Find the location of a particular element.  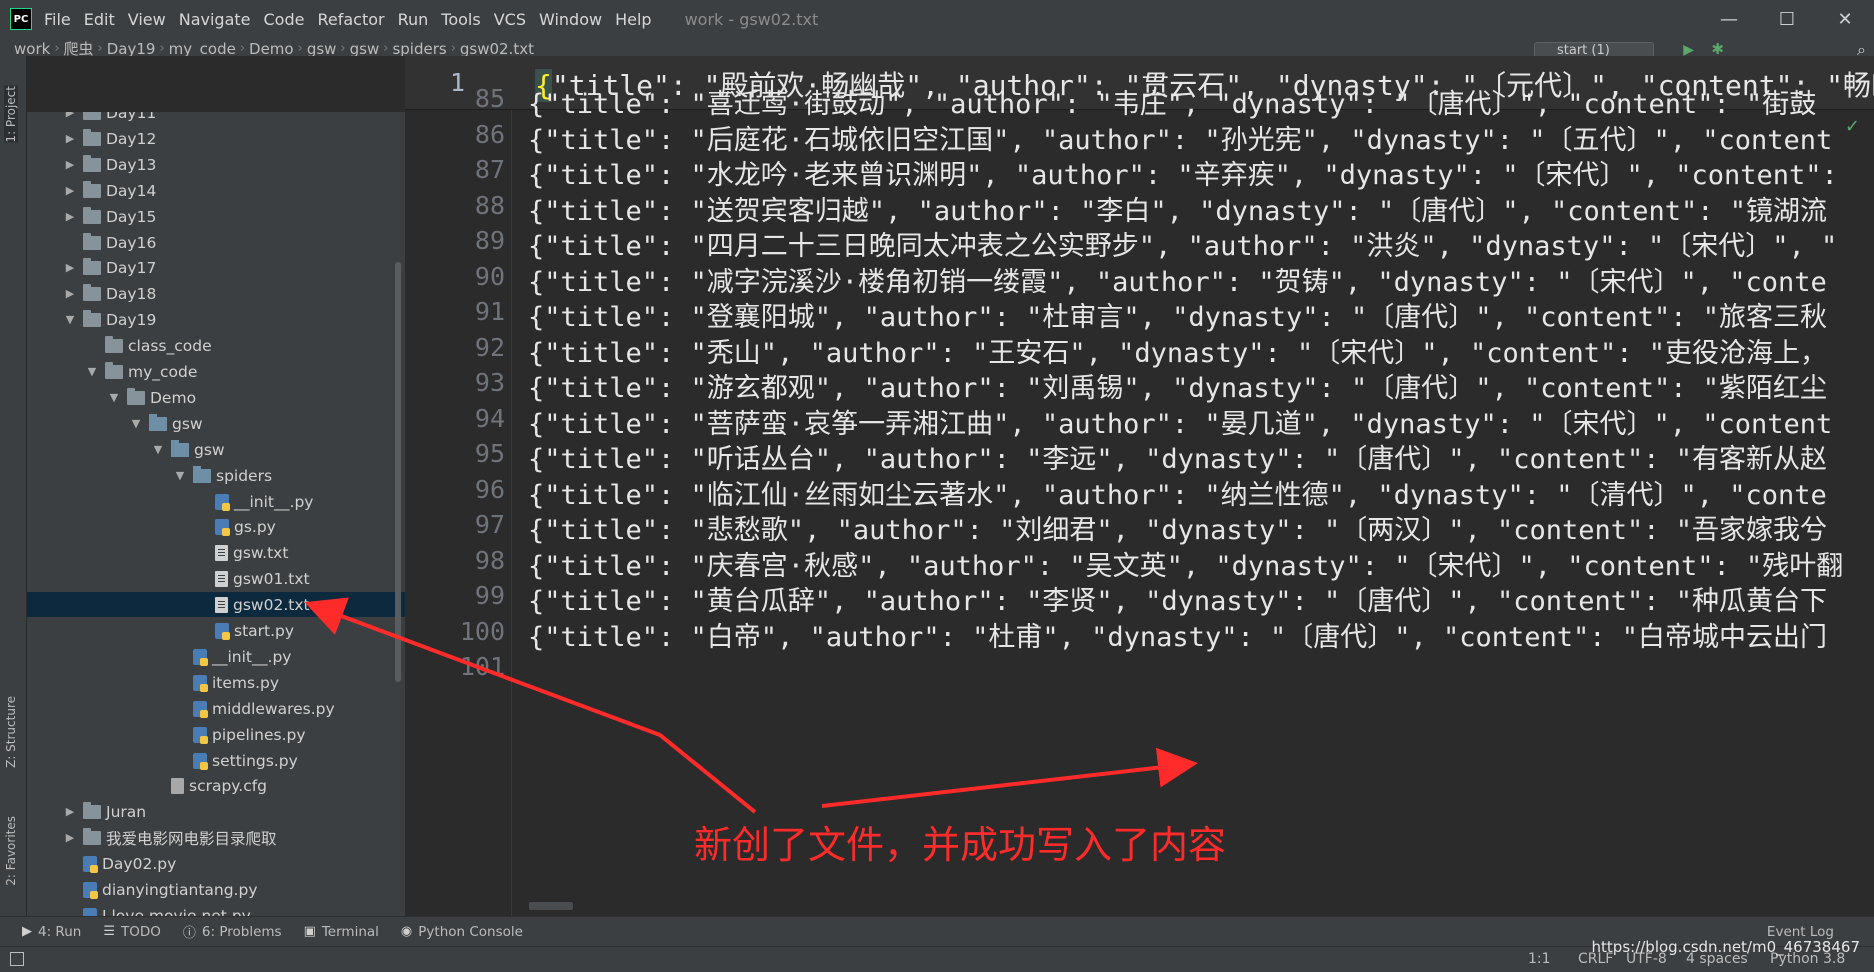

tree-item: ▶gsw02.txt is located at coordinates (216, 604).